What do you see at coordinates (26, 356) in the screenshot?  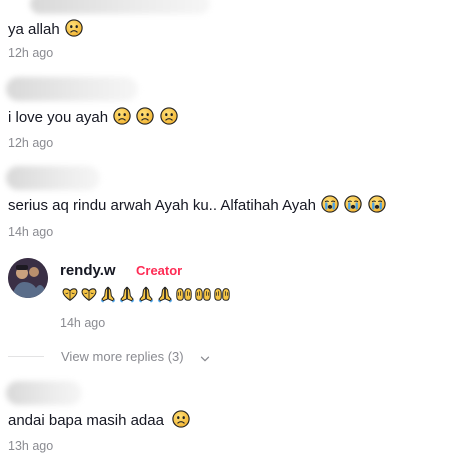 I see `divider` at bounding box center [26, 356].